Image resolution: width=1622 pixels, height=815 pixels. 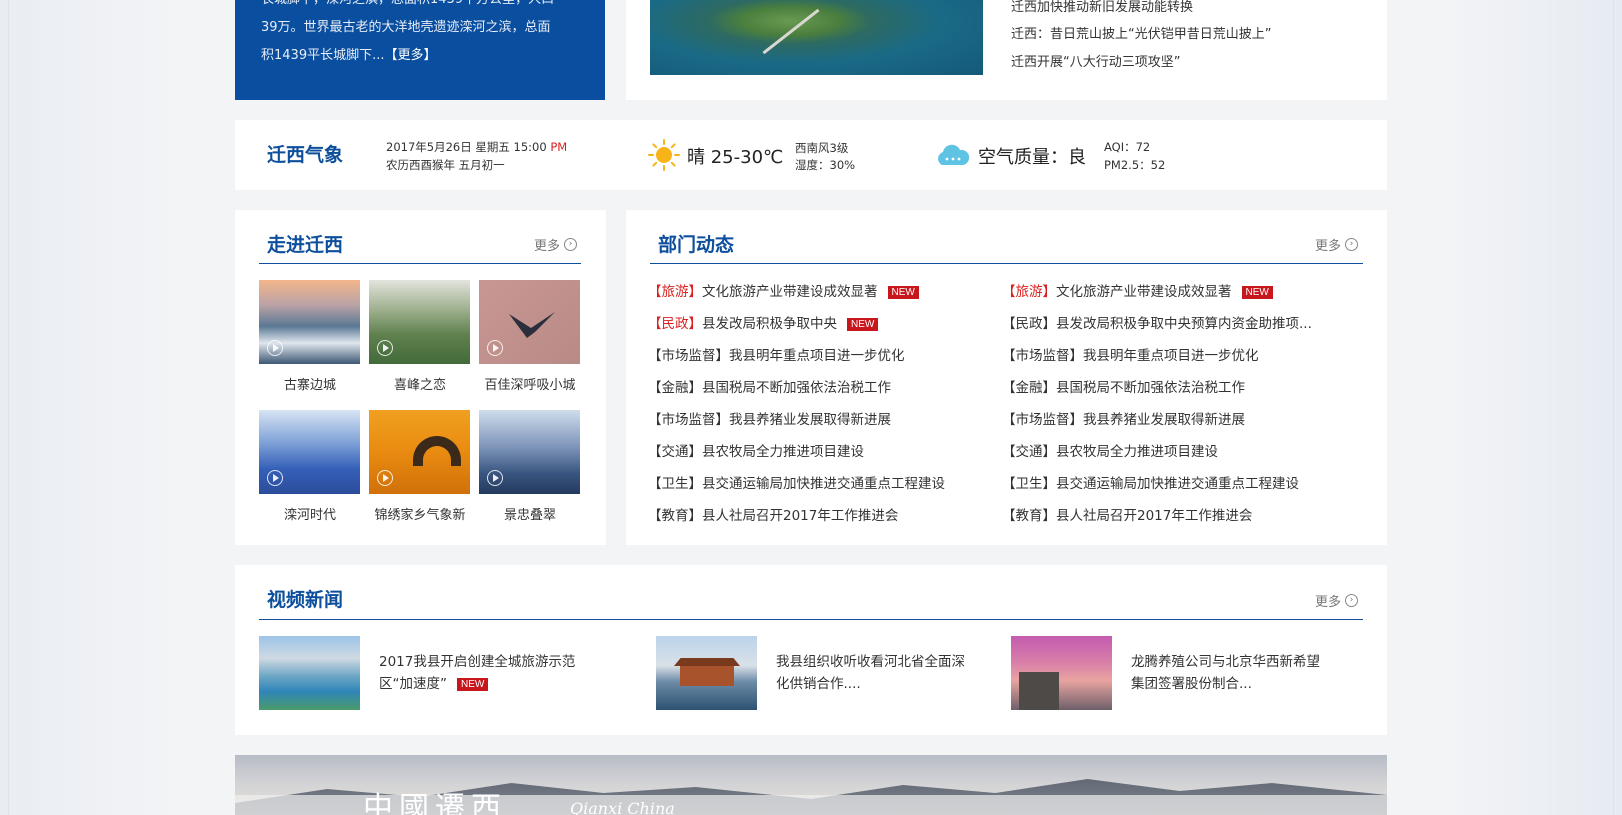 I want to click on dept-news-text: 县农牧局全力推进项目建设, so click(x=1137, y=452).